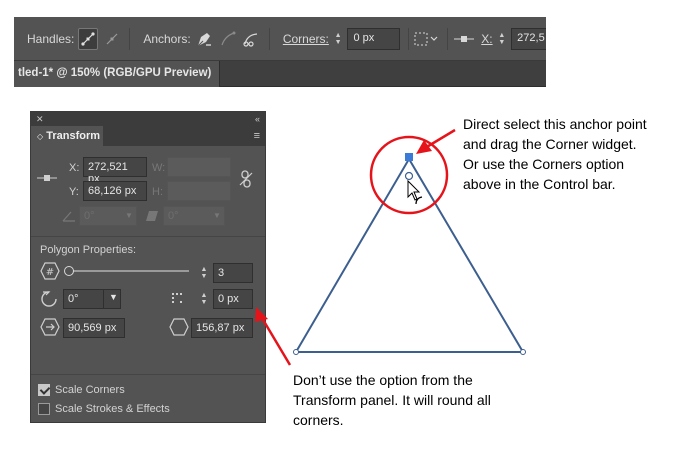 Image resolution: width=698 pixels, height=468 pixels. I want to click on anchor-point-top-selected, so click(409, 157).